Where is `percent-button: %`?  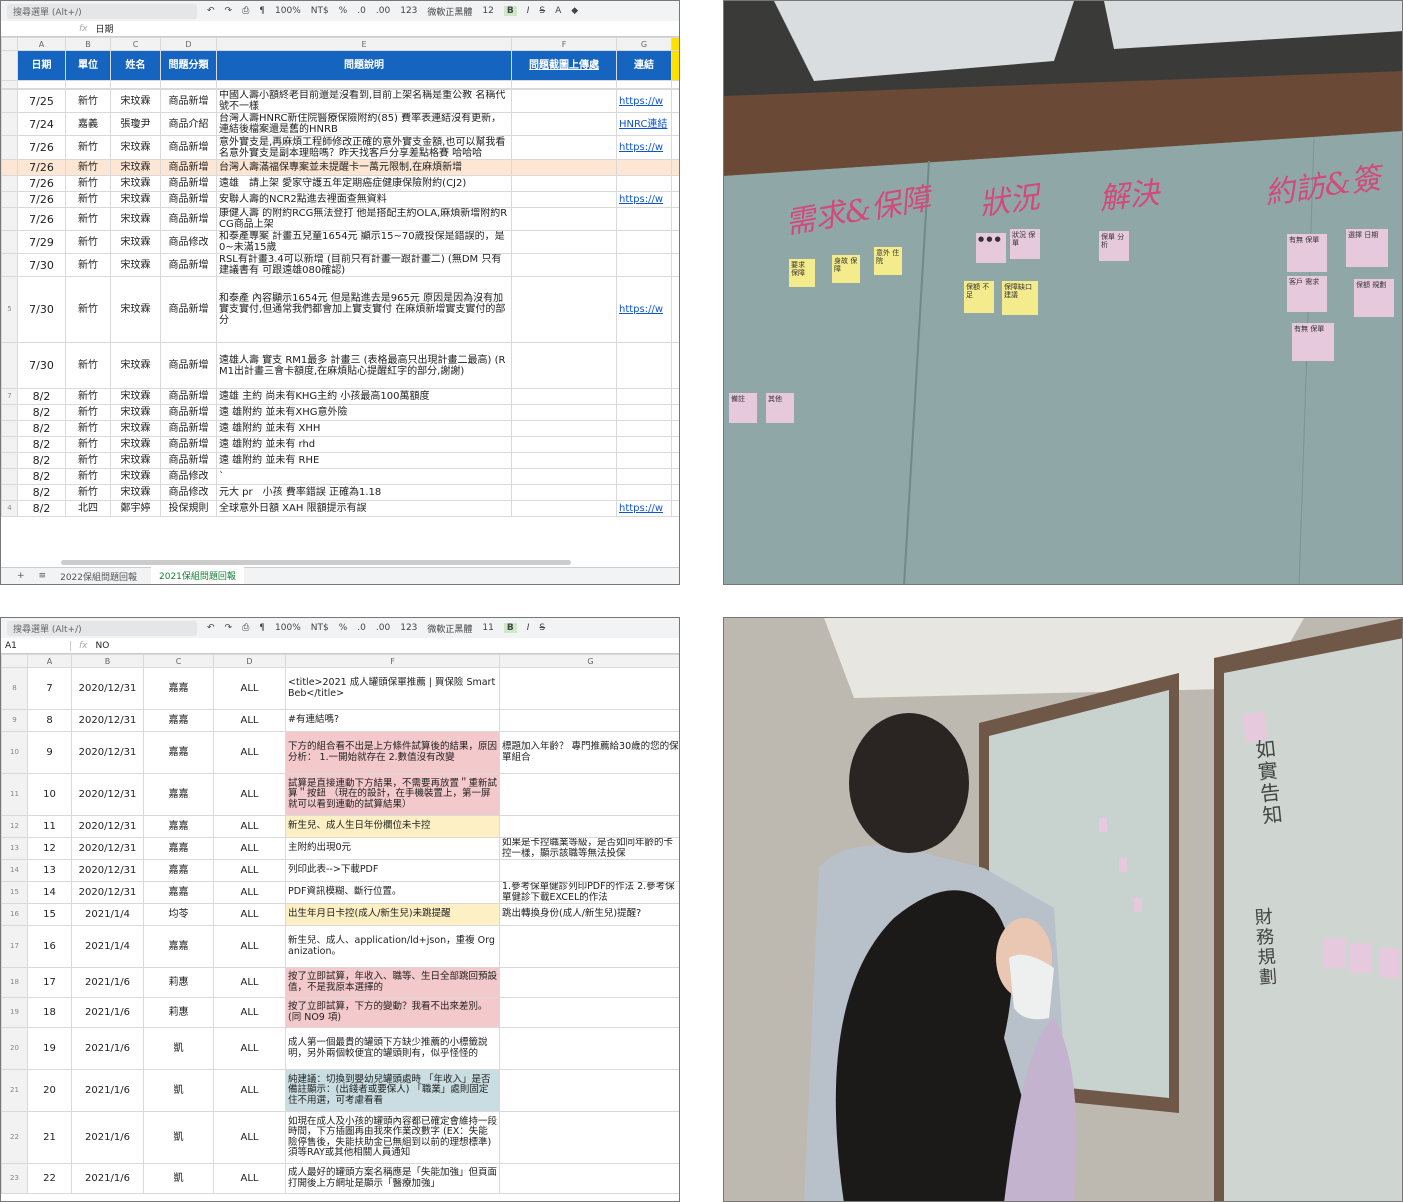 percent-button: % is located at coordinates (343, 628).